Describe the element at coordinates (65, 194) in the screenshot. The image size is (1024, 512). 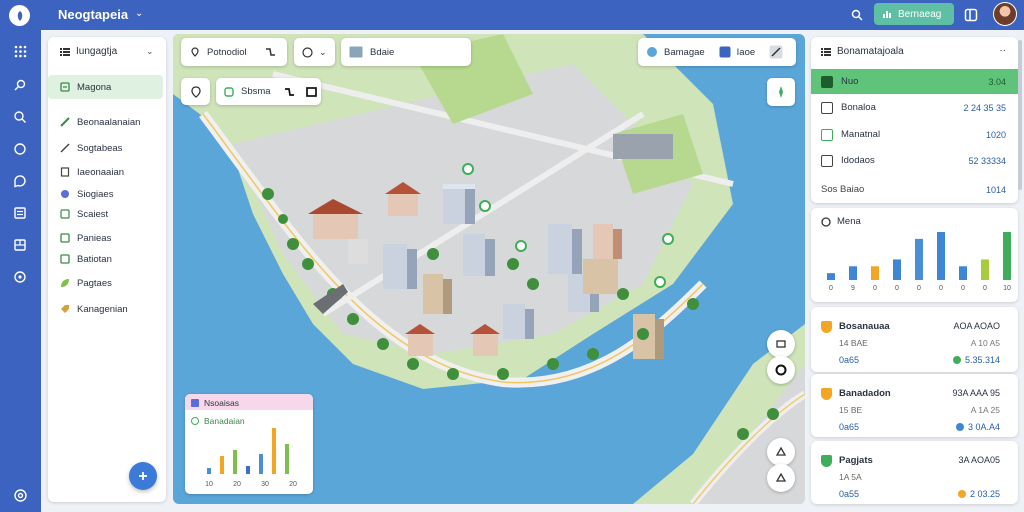
I see `globe-icon` at that location.